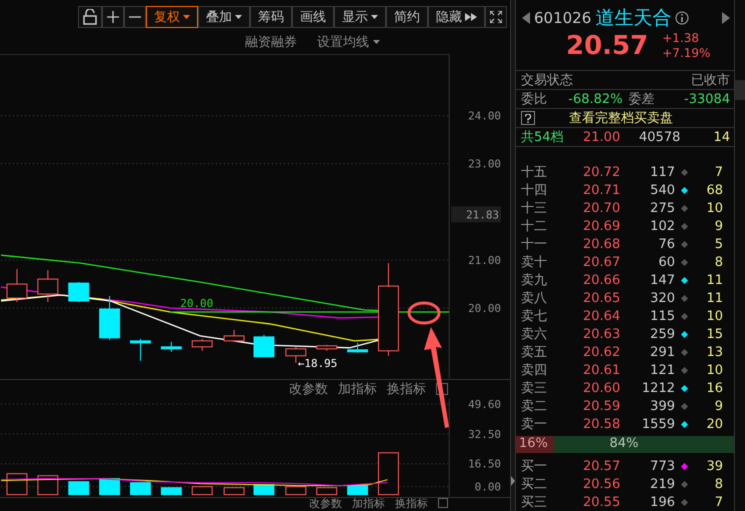 The height and width of the screenshot is (511, 745). Describe the element at coordinates (313, 17) in the screenshot. I see `toolbar-button: 画线` at that location.